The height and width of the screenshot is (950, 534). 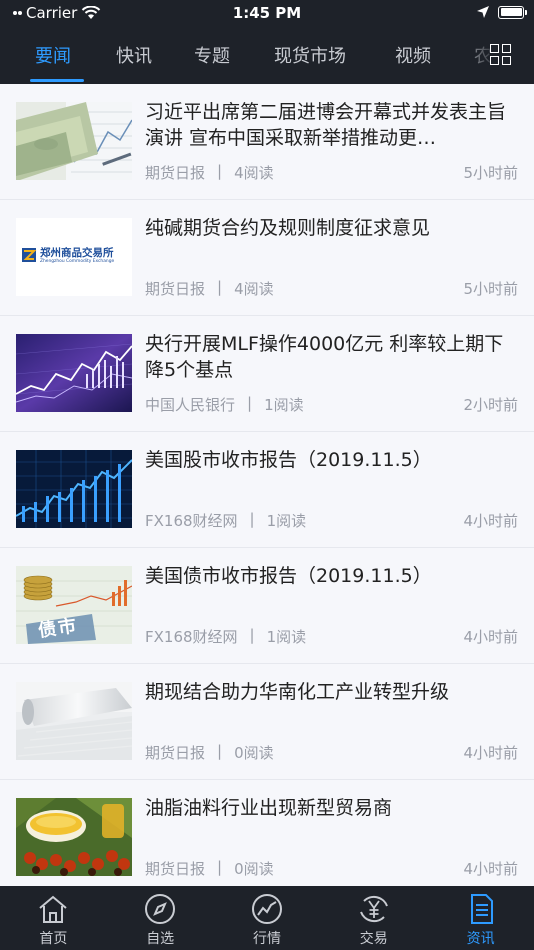 What do you see at coordinates (267, 56) in the screenshot?
I see `category-tabs: 要闻 快讯 专题 现货市场 视频 农` at bounding box center [267, 56].